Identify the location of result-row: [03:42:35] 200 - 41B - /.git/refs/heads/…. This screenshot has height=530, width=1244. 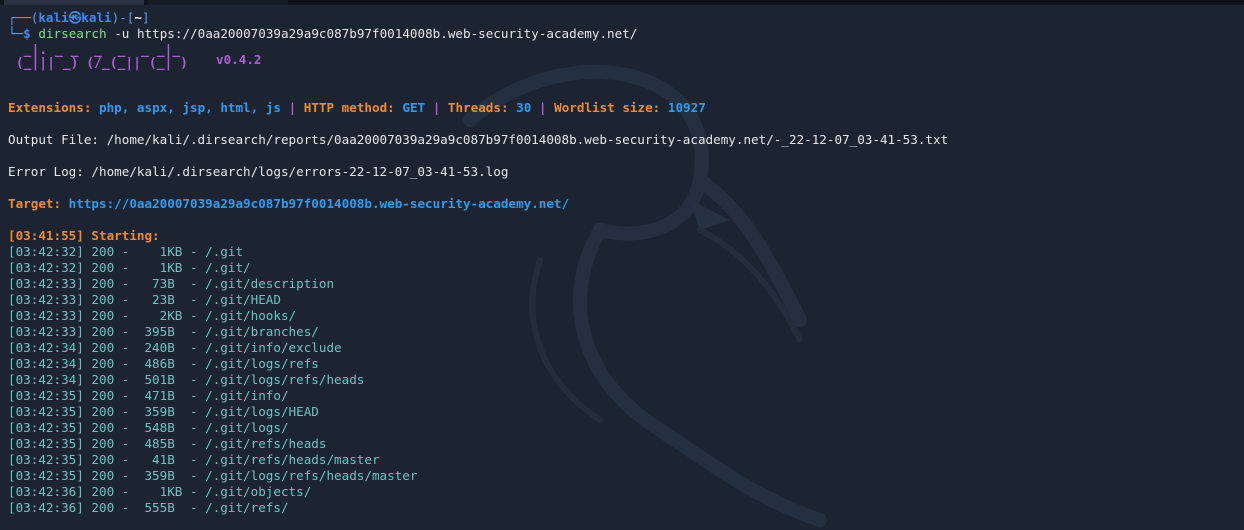
(194, 459).